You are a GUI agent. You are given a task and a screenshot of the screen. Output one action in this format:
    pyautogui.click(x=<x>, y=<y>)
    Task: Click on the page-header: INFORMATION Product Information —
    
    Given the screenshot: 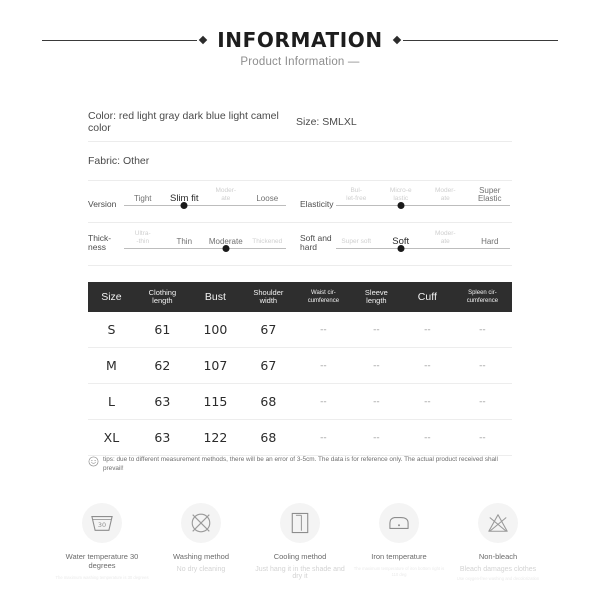 What is the action you would take?
    pyautogui.click(x=300, y=49)
    